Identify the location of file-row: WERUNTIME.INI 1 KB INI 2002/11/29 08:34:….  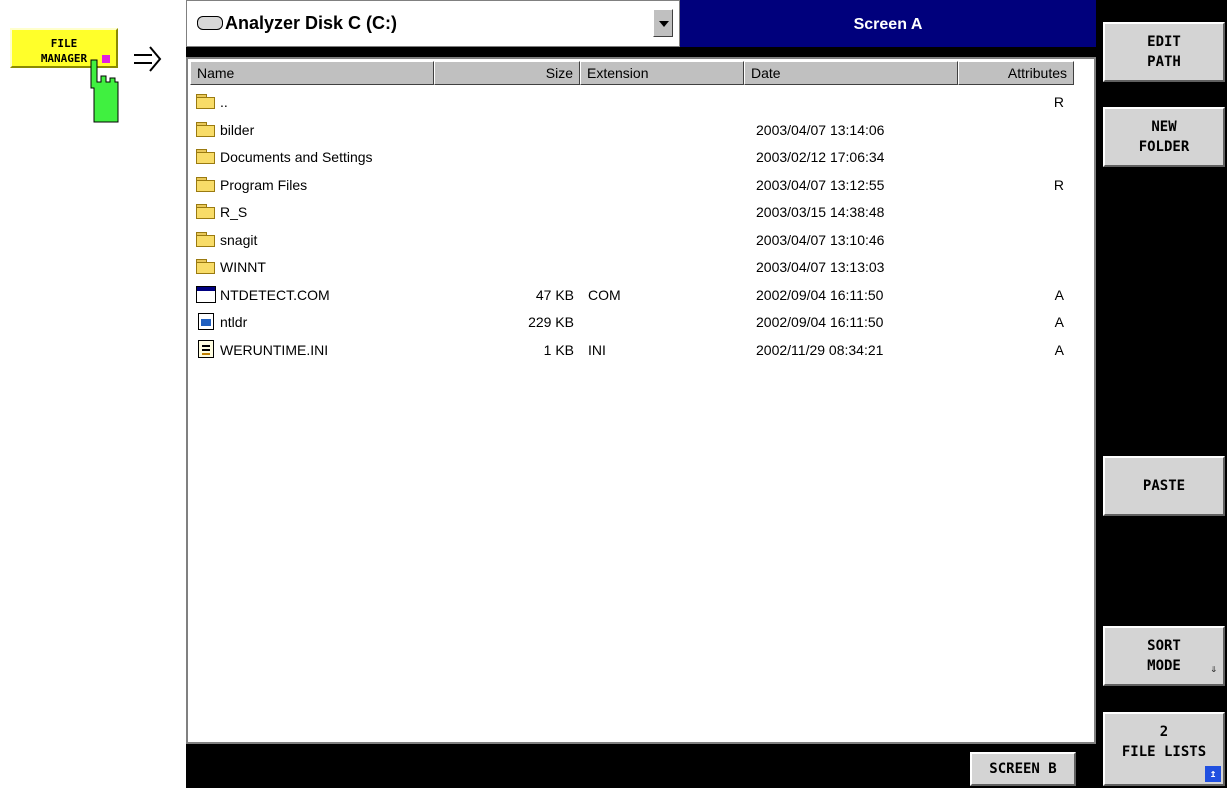
(640, 353).